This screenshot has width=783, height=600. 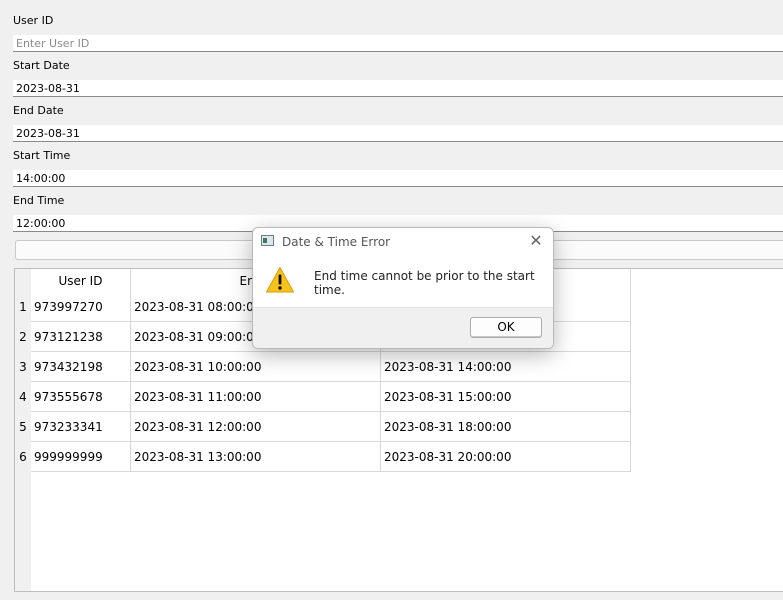 What do you see at coordinates (23, 457) in the screenshot?
I see `row-number: 6` at bounding box center [23, 457].